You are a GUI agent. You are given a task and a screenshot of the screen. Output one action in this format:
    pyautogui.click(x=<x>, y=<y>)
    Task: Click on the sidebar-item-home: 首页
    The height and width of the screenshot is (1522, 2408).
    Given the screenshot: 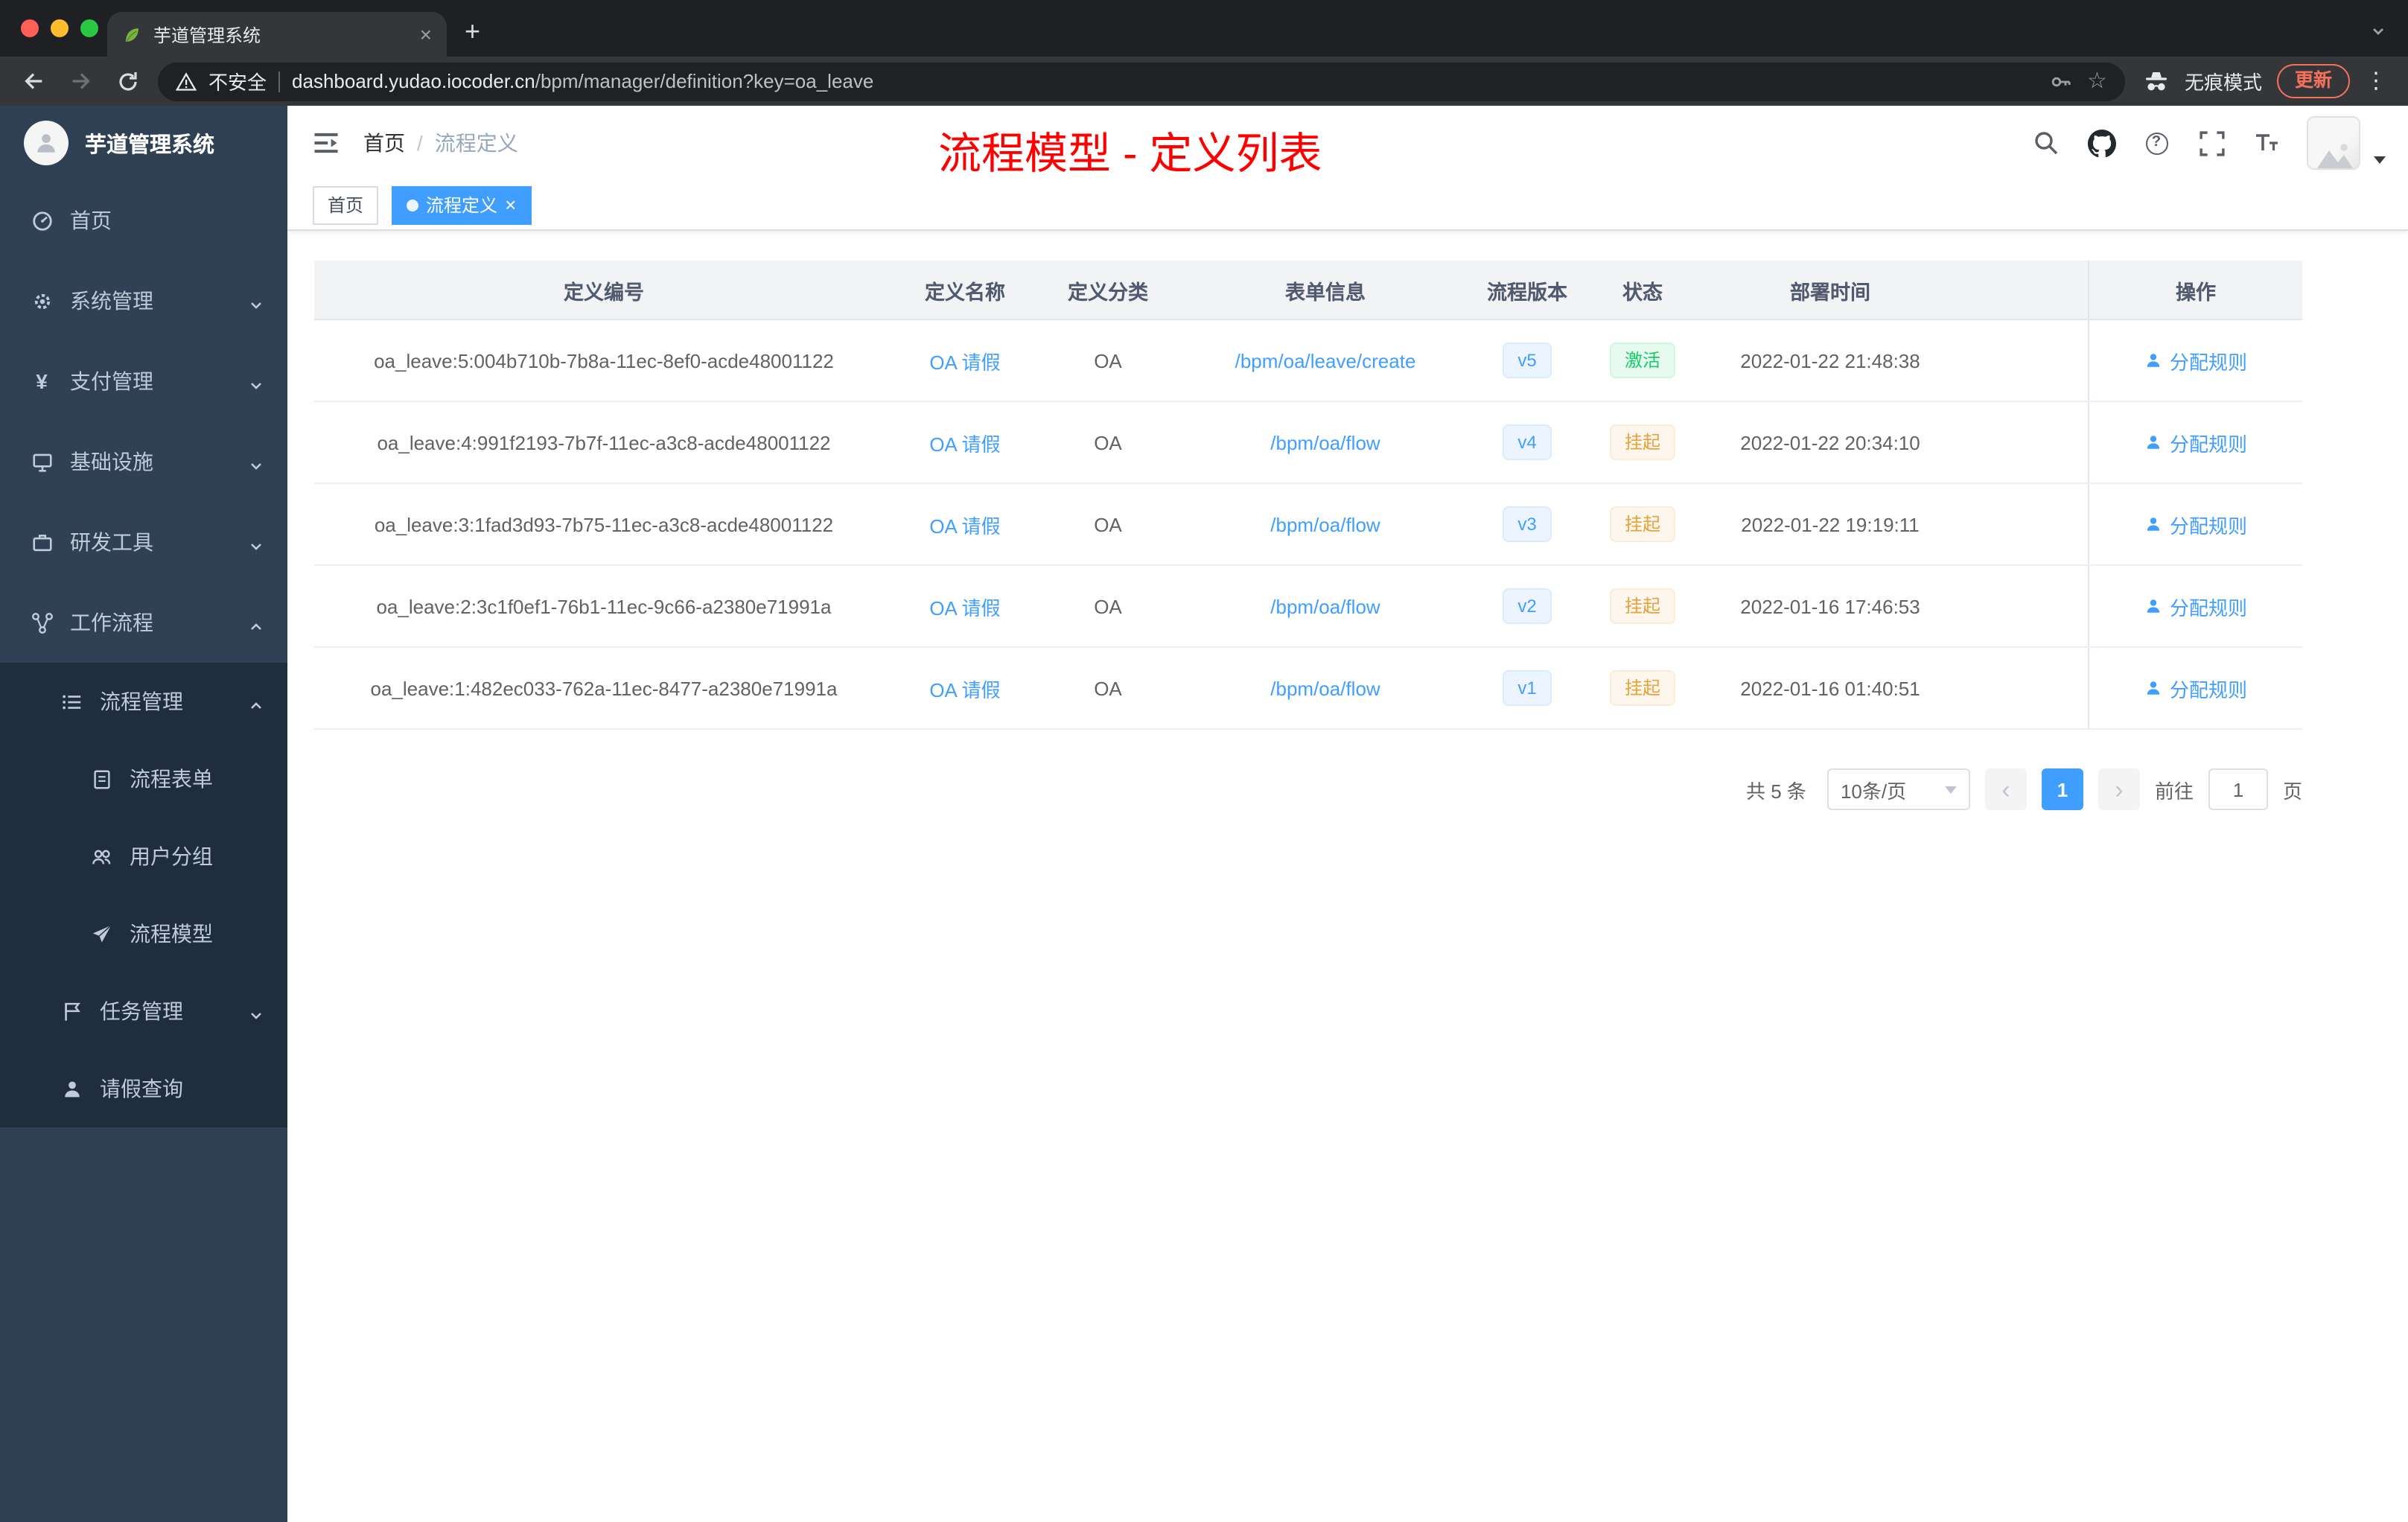 What is the action you would take?
    pyautogui.click(x=143, y=220)
    